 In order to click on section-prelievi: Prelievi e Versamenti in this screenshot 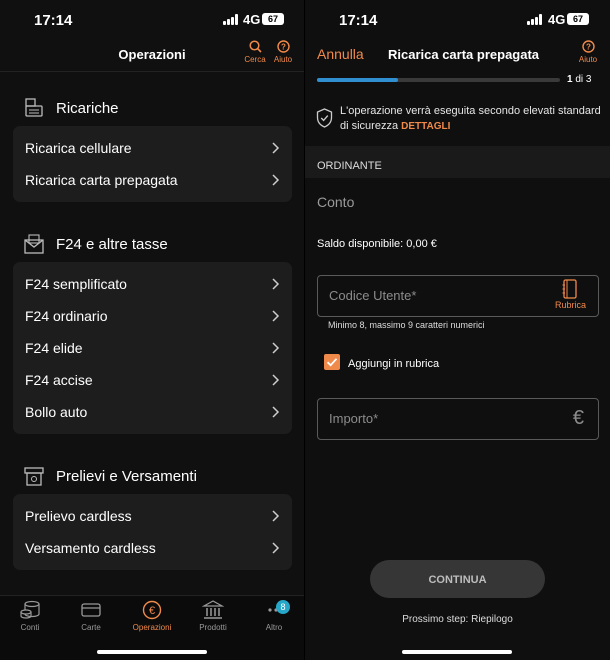, I will do `click(110, 476)`.